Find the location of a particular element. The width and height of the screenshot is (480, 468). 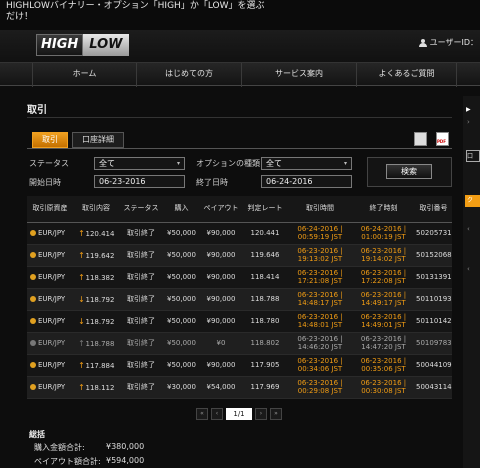

cell-end-time: 06-24-2016 | 01:00:19 JST is located at coordinates (383, 233).